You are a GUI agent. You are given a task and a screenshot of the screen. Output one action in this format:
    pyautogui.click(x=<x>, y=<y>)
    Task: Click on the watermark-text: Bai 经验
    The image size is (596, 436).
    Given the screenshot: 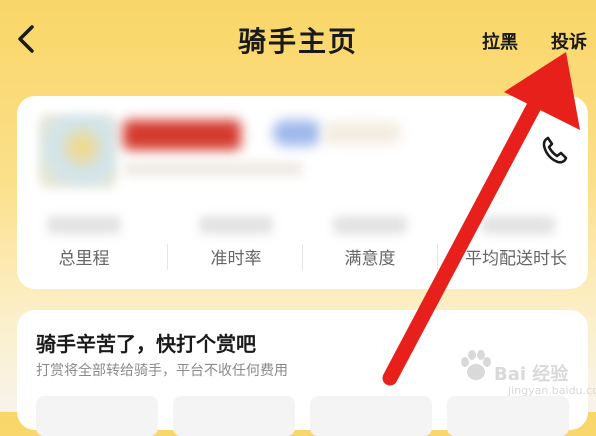 What is the action you would take?
    pyautogui.click(x=531, y=374)
    